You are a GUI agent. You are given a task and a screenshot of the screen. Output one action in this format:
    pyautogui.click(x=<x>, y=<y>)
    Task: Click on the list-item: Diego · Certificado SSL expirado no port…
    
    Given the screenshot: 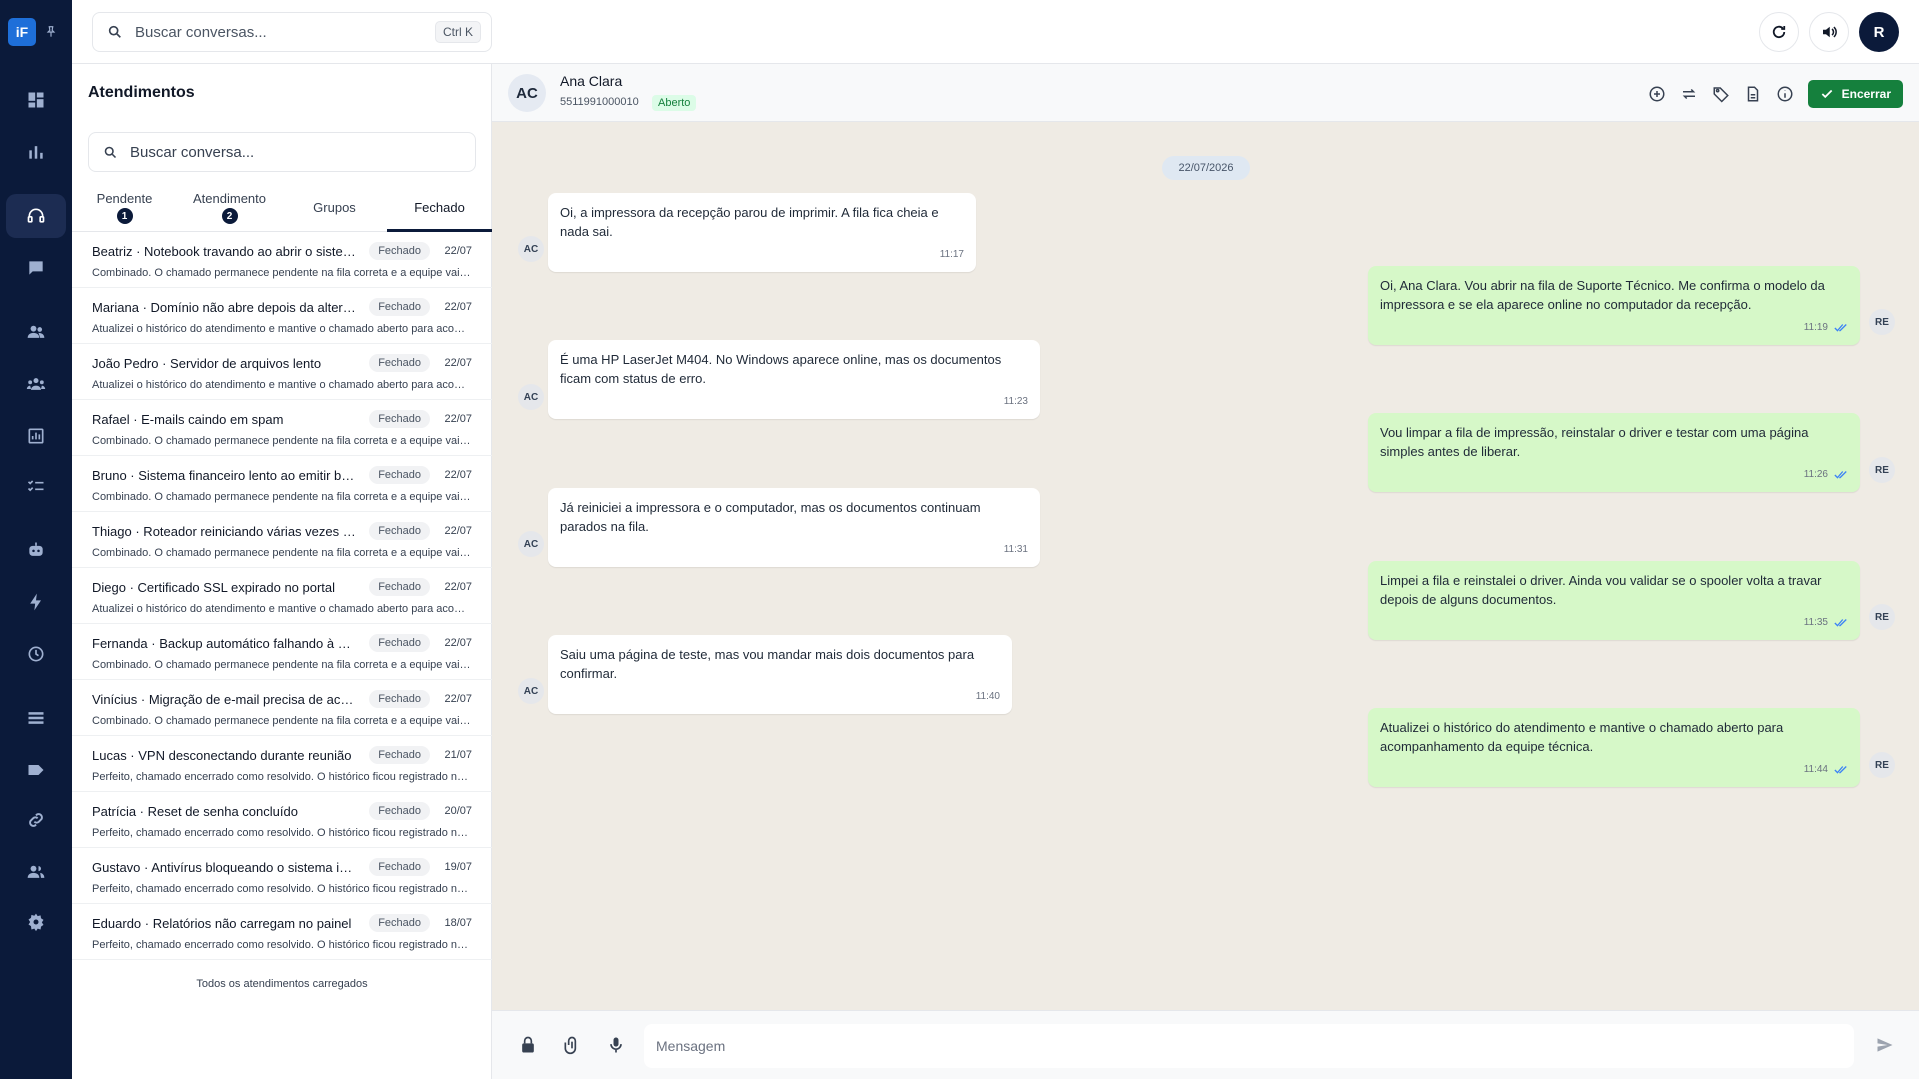 What is the action you would take?
    pyautogui.click(x=282, y=596)
    